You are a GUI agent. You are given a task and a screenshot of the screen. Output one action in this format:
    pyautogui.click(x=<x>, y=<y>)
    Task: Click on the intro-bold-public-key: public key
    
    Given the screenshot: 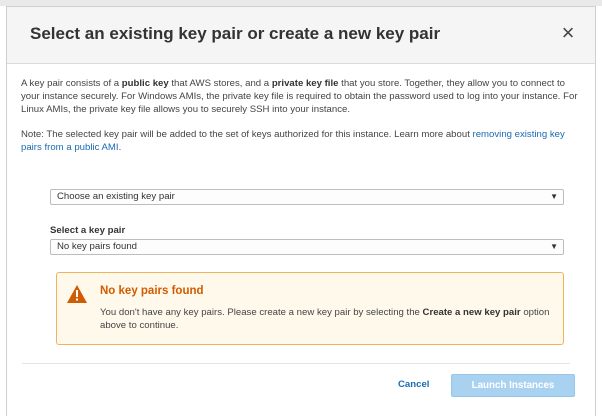 What is the action you would take?
    pyautogui.click(x=145, y=83)
    